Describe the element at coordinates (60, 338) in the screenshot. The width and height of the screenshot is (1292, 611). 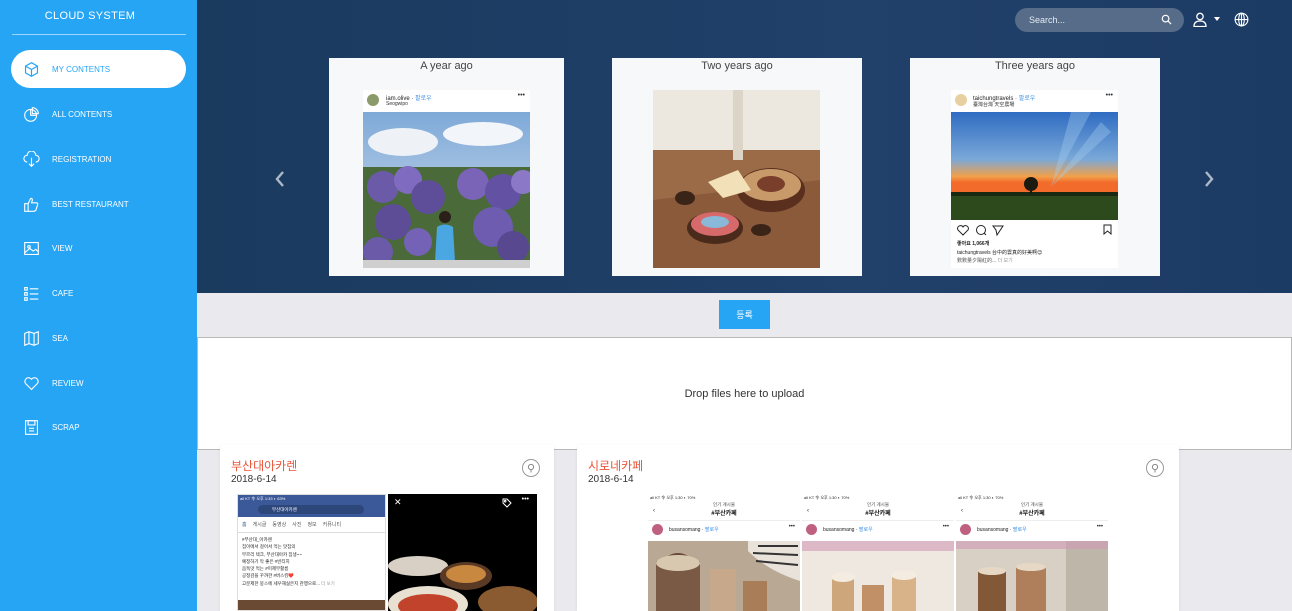
I see `nav-label: SEA` at that location.